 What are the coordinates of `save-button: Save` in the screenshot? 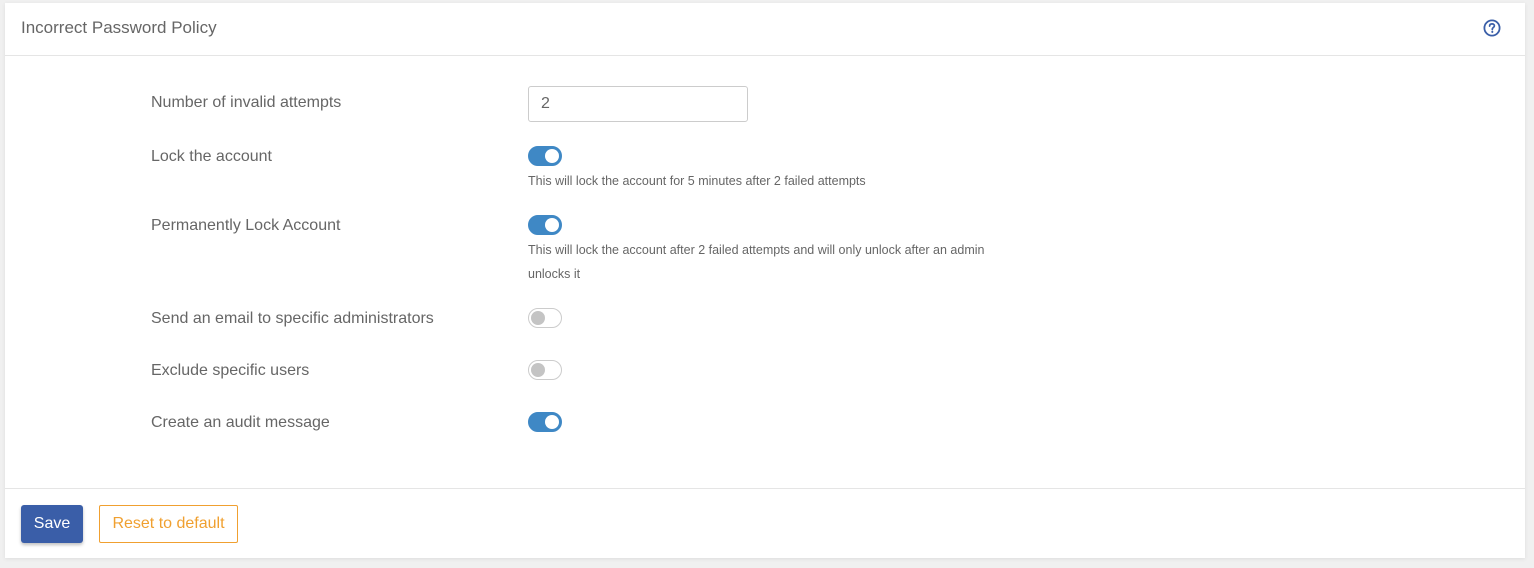 It's located at (52, 524).